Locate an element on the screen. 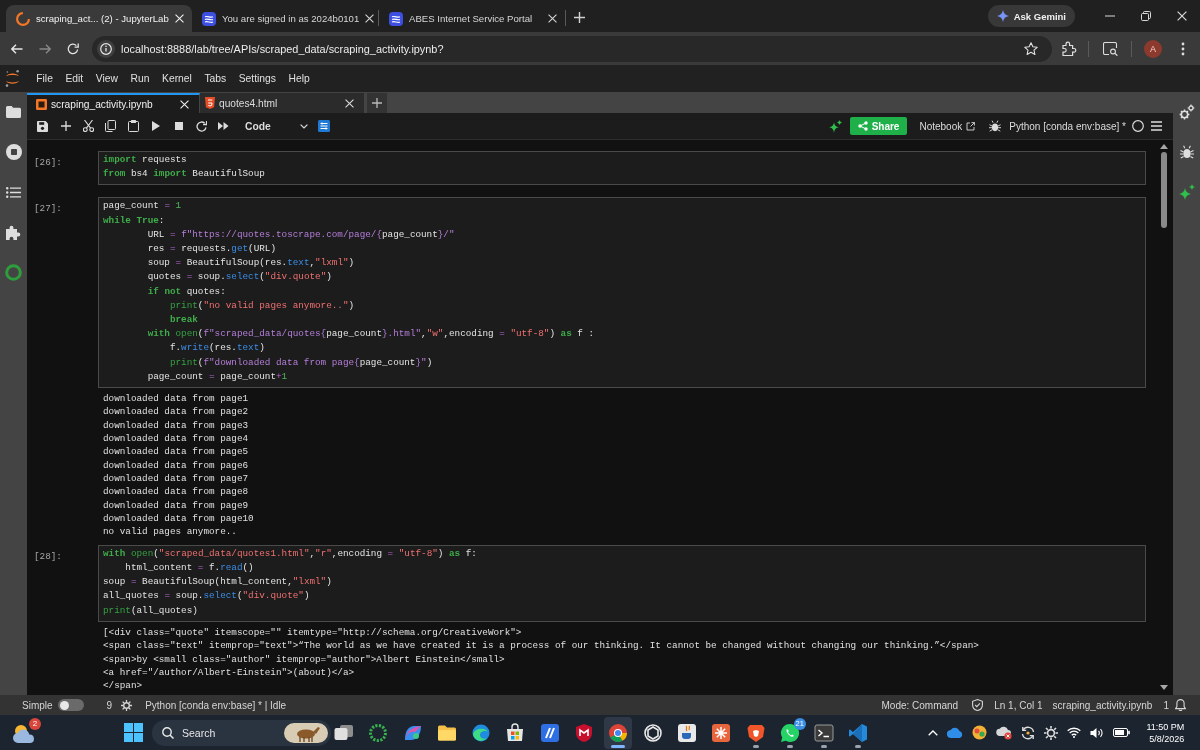 The image size is (1200, 750). list-tile-icon is located at coordinates (324, 126).